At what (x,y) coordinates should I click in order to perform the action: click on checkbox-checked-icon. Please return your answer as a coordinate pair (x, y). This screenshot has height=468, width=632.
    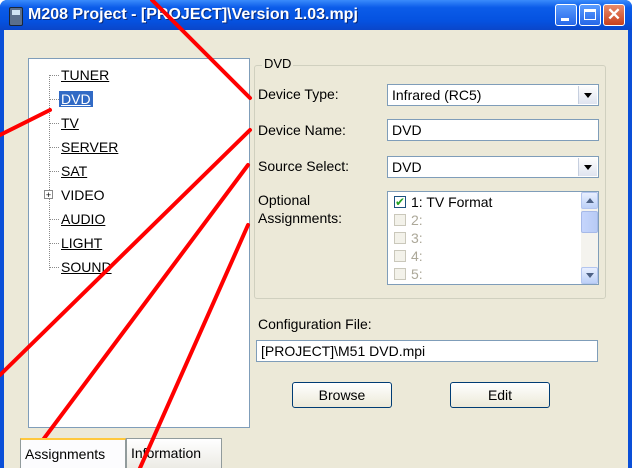
    Looking at the image, I should click on (400, 202).